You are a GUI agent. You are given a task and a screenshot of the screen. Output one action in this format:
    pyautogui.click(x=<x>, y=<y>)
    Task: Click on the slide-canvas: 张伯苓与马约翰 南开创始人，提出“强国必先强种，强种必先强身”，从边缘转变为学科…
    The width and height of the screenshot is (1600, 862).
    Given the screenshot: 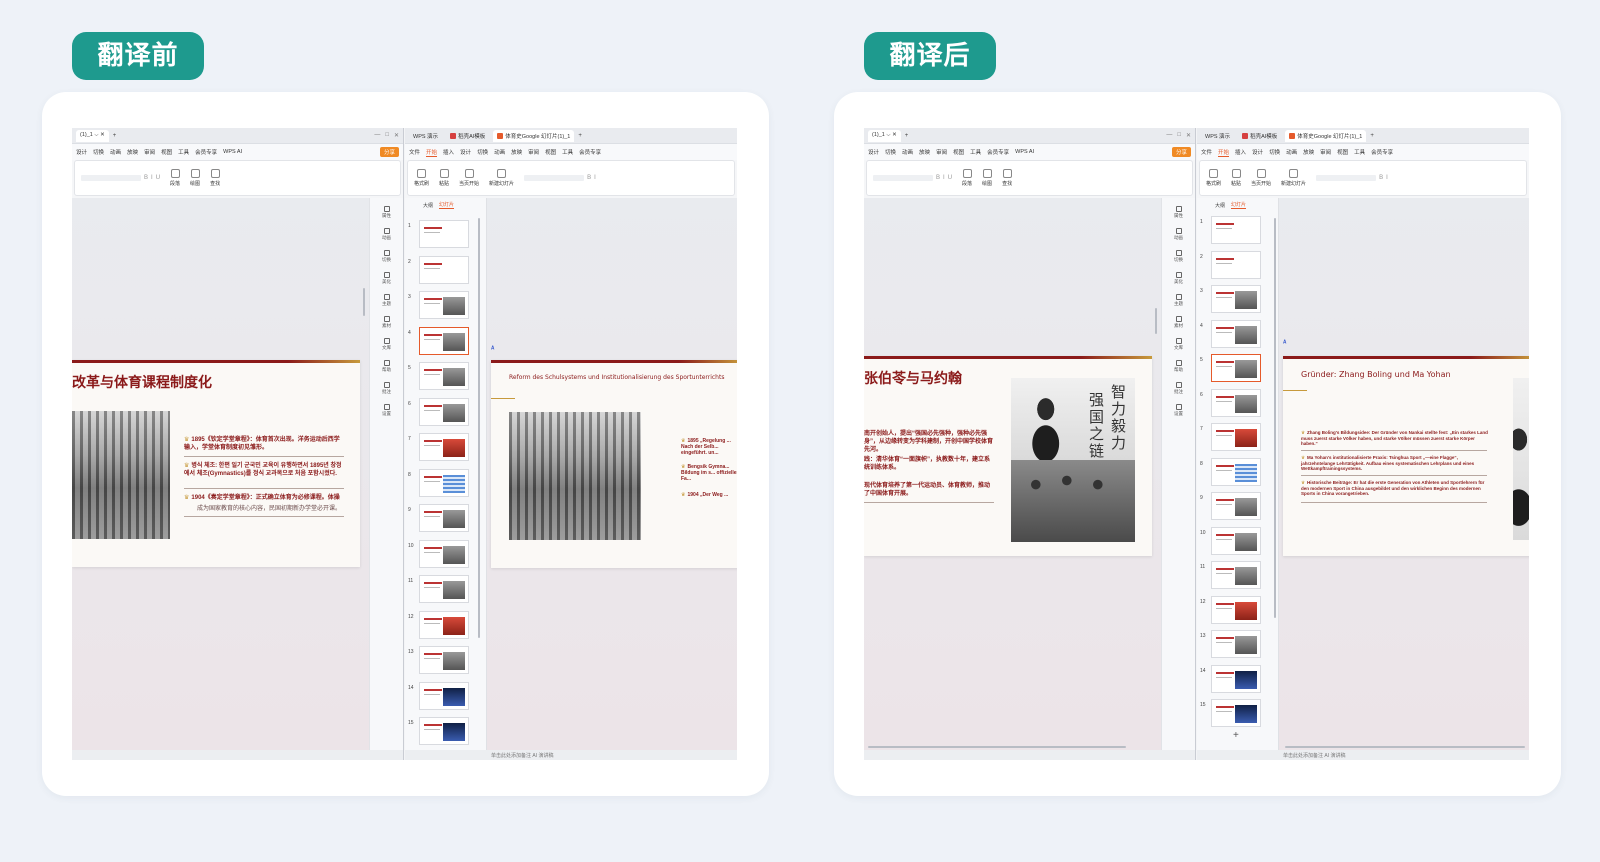 What is the action you would take?
    pyautogui.click(x=1012, y=474)
    